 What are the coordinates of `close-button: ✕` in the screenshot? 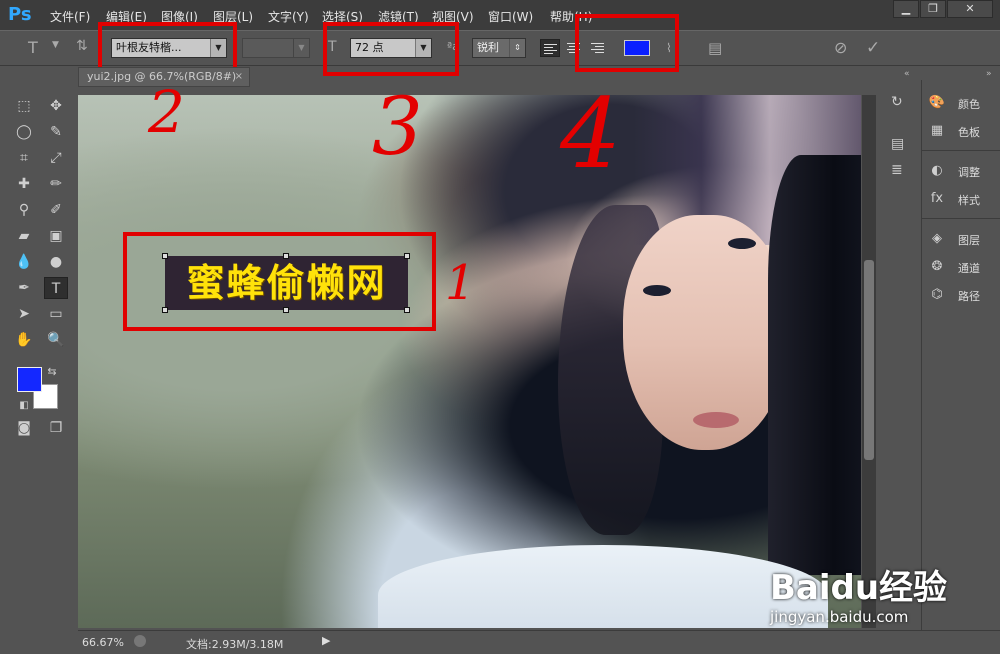 It's located at (970, 9).